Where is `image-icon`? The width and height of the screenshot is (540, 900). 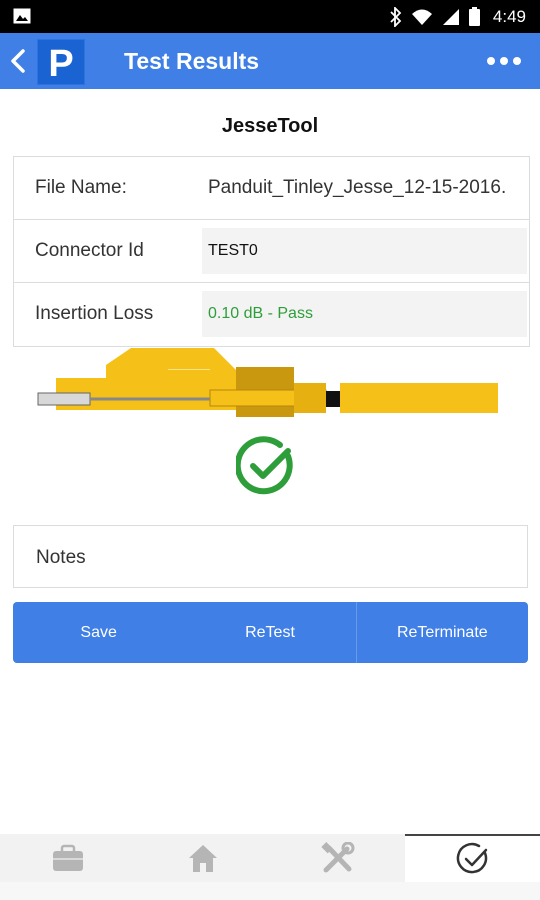
image-icon is located at coordinates (22, 16).